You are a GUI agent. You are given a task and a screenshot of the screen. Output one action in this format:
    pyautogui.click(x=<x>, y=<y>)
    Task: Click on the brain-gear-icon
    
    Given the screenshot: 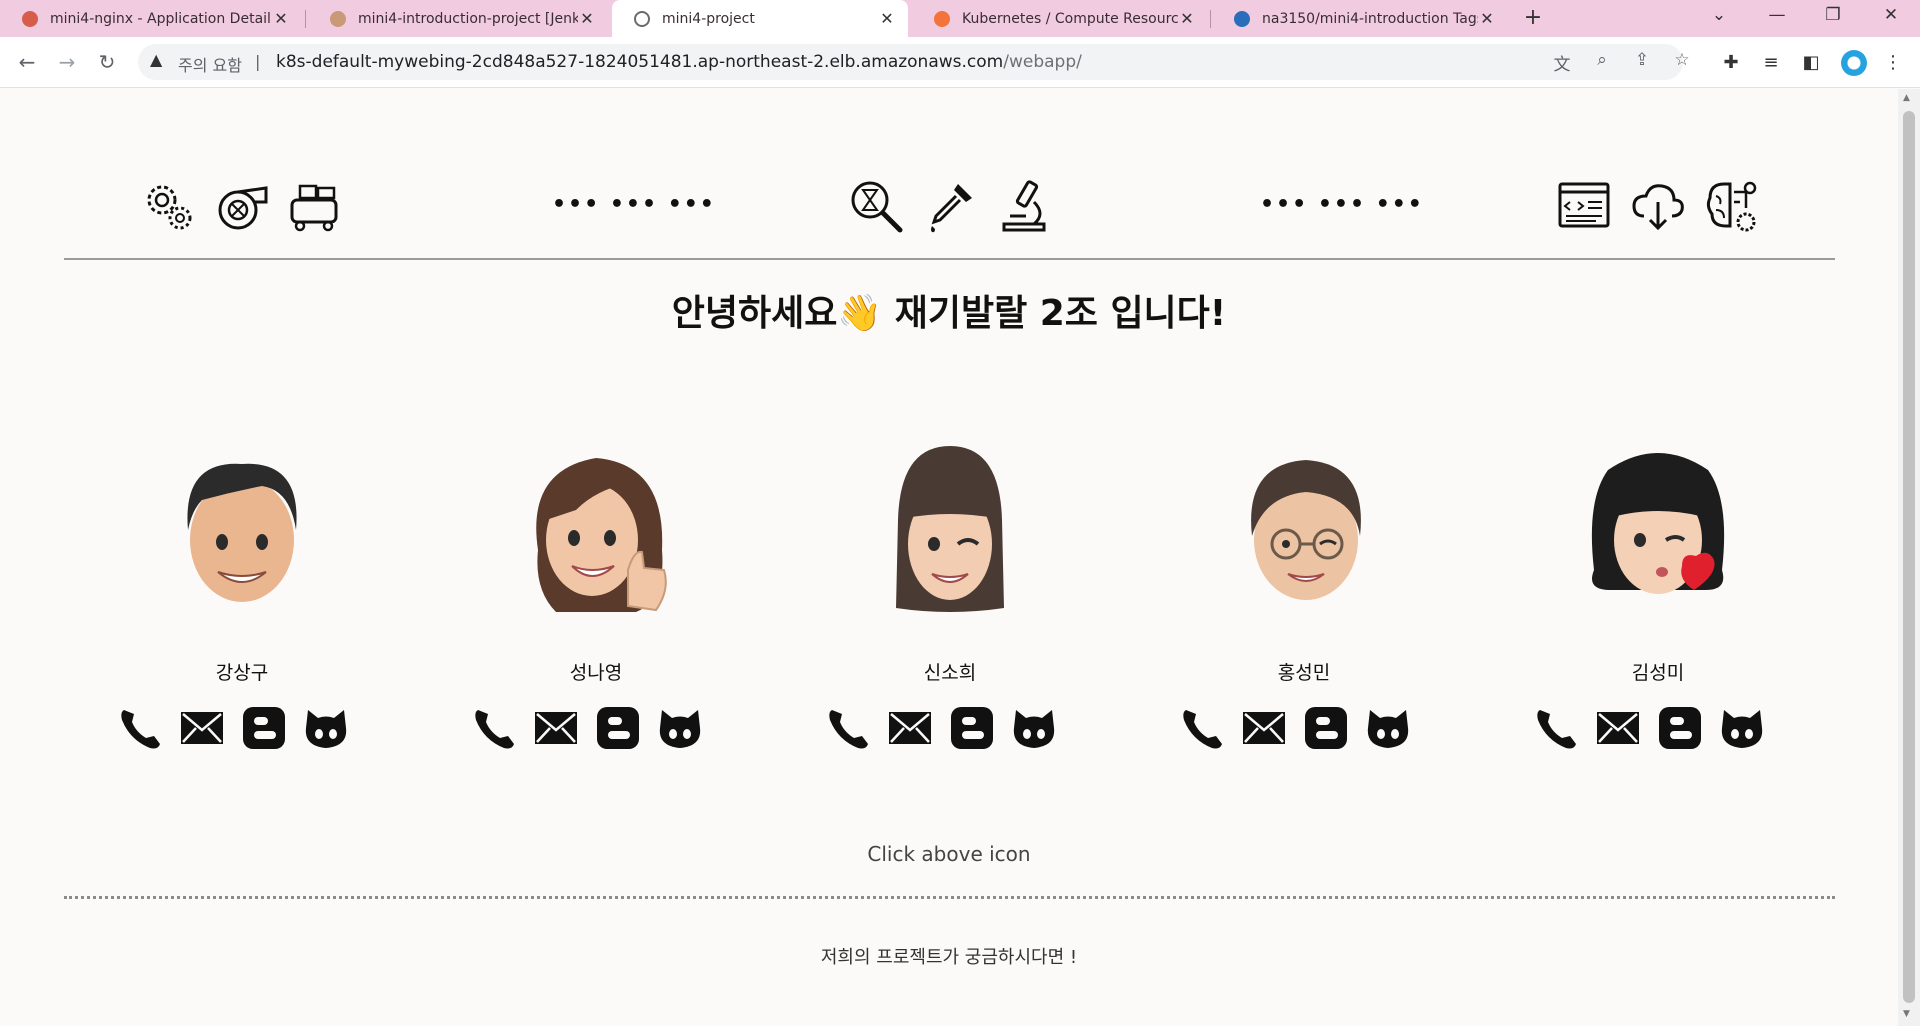 What is the action you would take?
    pyautogui.click(x=1731, y=206)
    